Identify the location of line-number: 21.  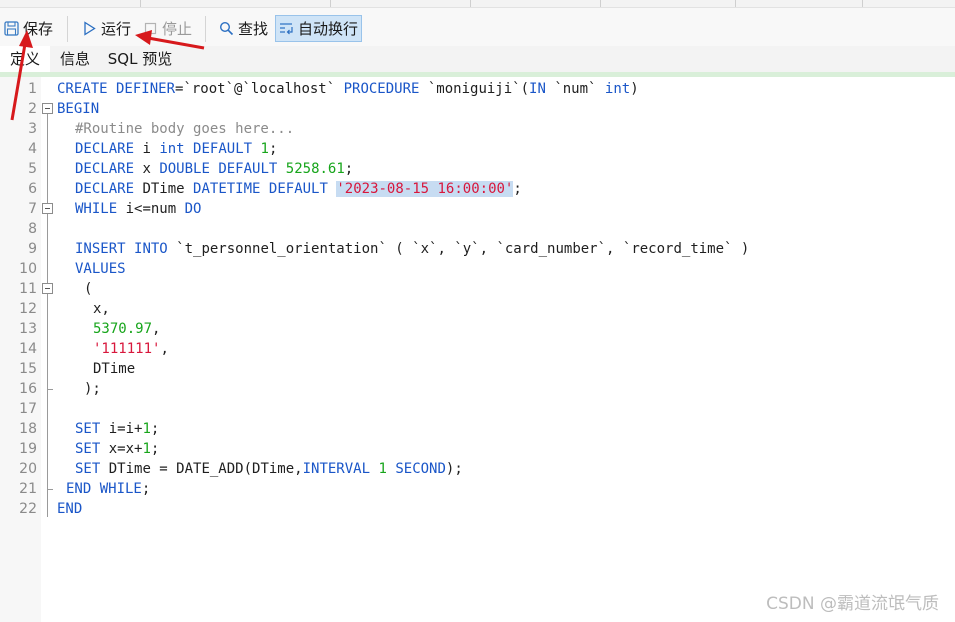
(28, 489).